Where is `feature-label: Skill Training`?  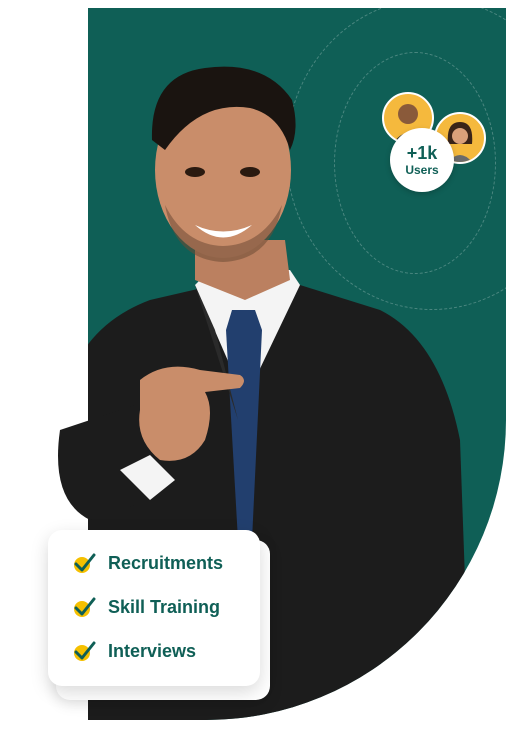
feature-label: Skill Training is located at coordinates (164, 606).